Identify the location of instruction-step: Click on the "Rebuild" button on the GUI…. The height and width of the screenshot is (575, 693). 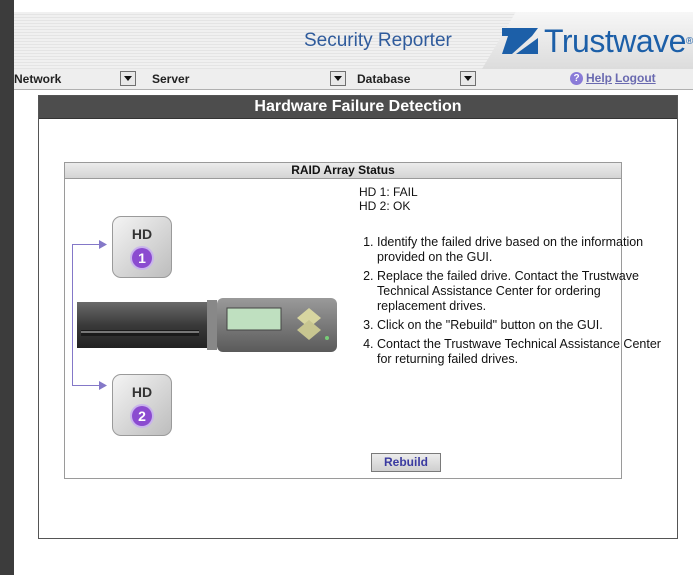
(522, 325).